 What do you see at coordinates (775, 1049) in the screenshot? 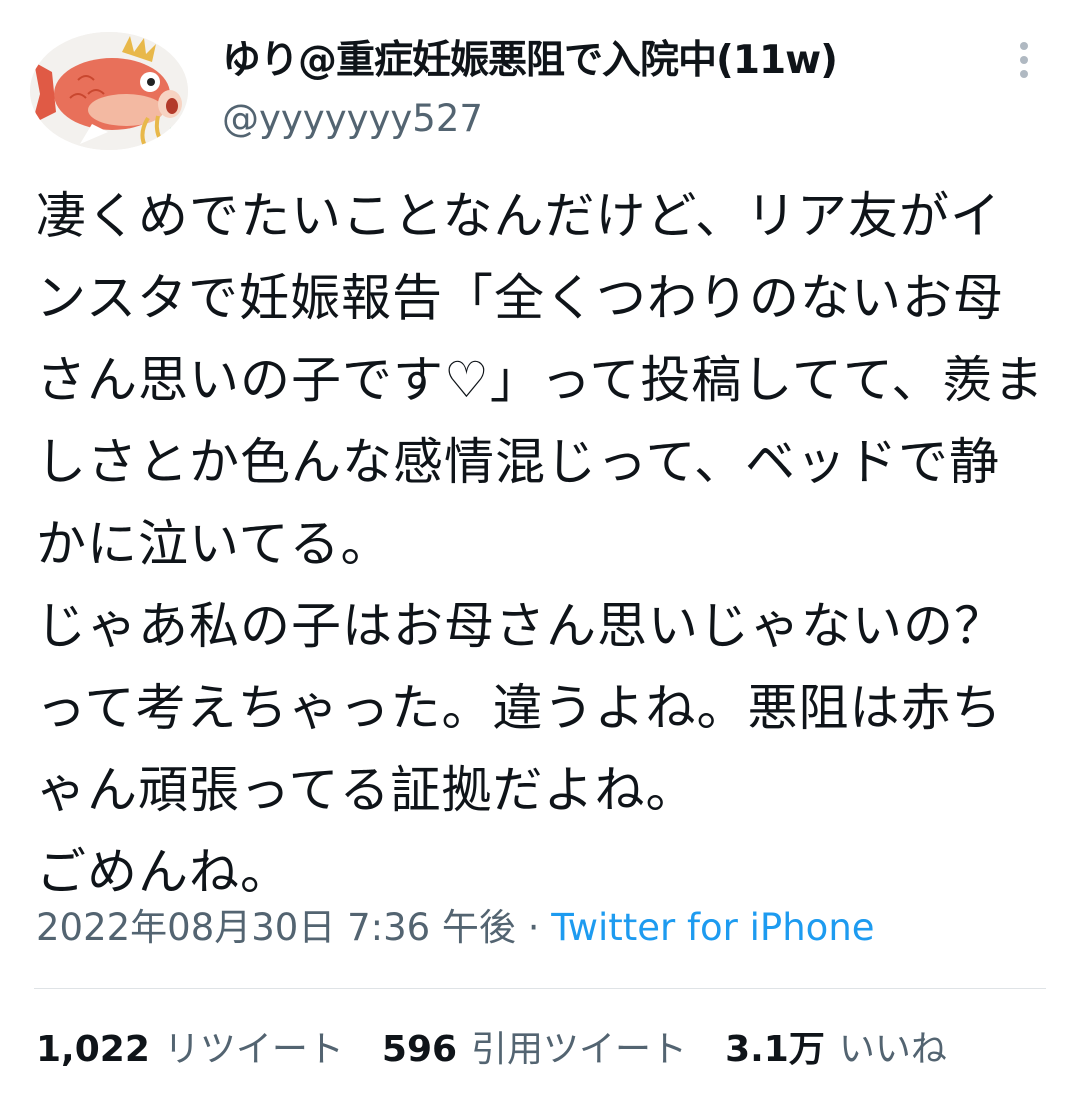
I see `likes-count: 3.1万` at bounding box center [775, 1049].